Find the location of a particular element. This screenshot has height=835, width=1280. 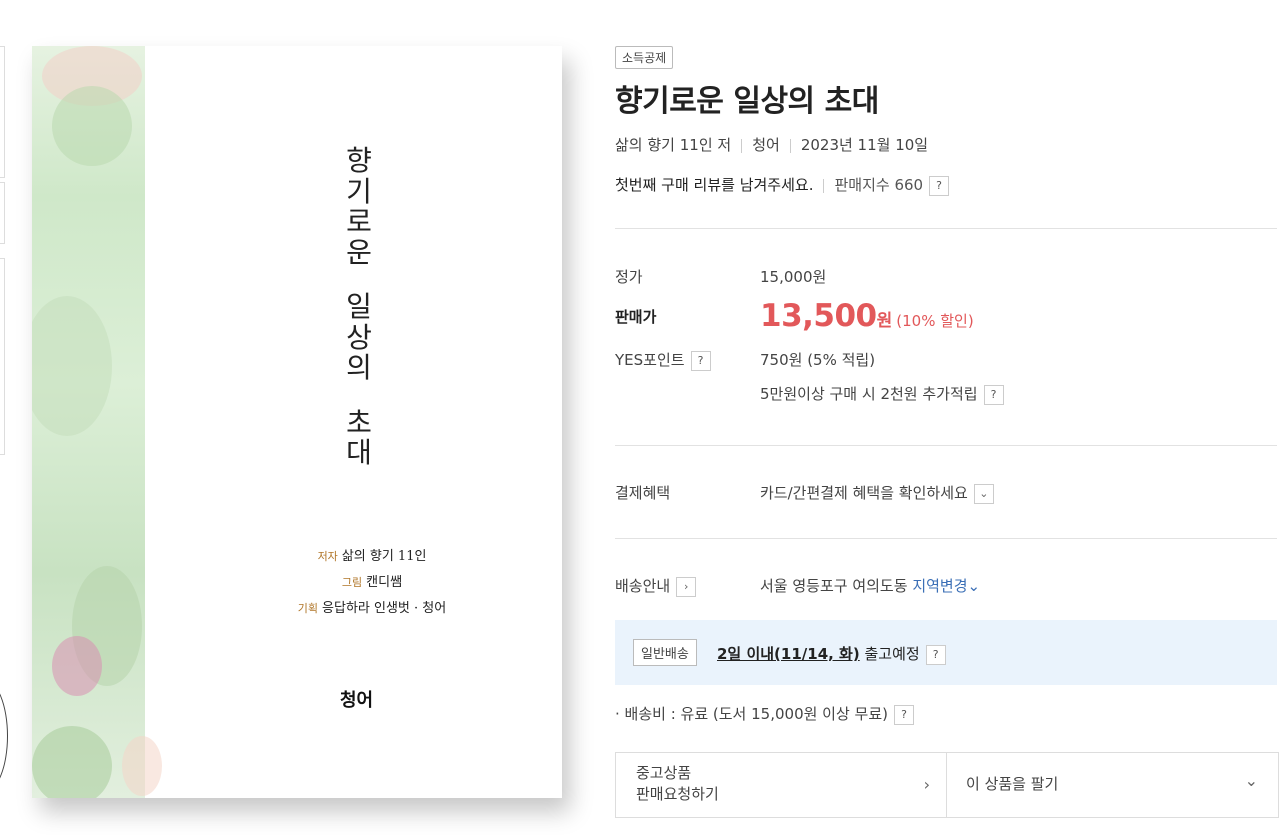

yes-points-value: 750원 (5% 적립) is located at coordinates (818, 360).